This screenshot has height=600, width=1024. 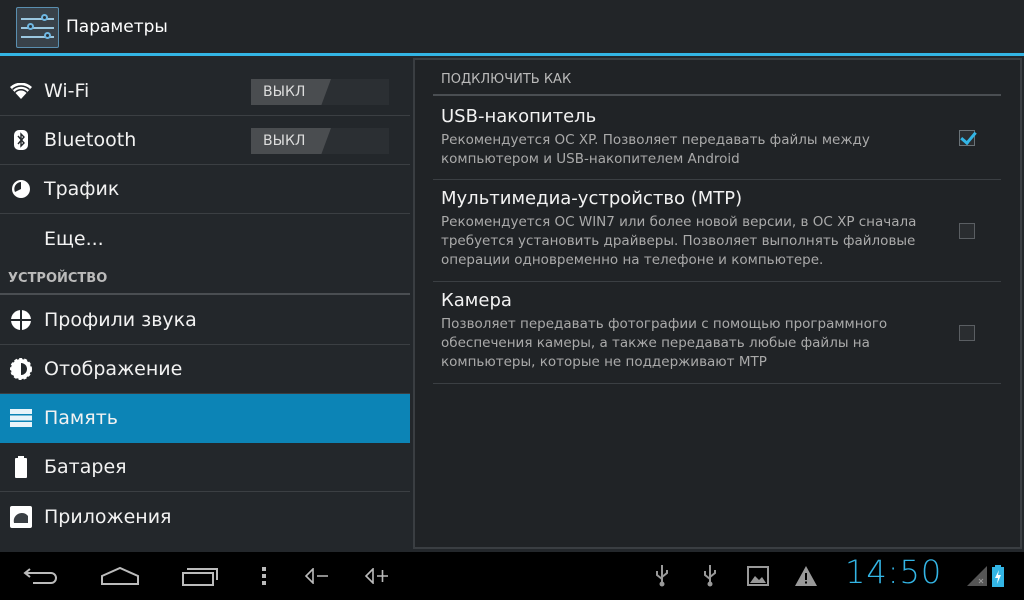 What do you see at coordinates (806, 576) in the screenshot?
I see `warning-icon` at bounding box center [806, 576].